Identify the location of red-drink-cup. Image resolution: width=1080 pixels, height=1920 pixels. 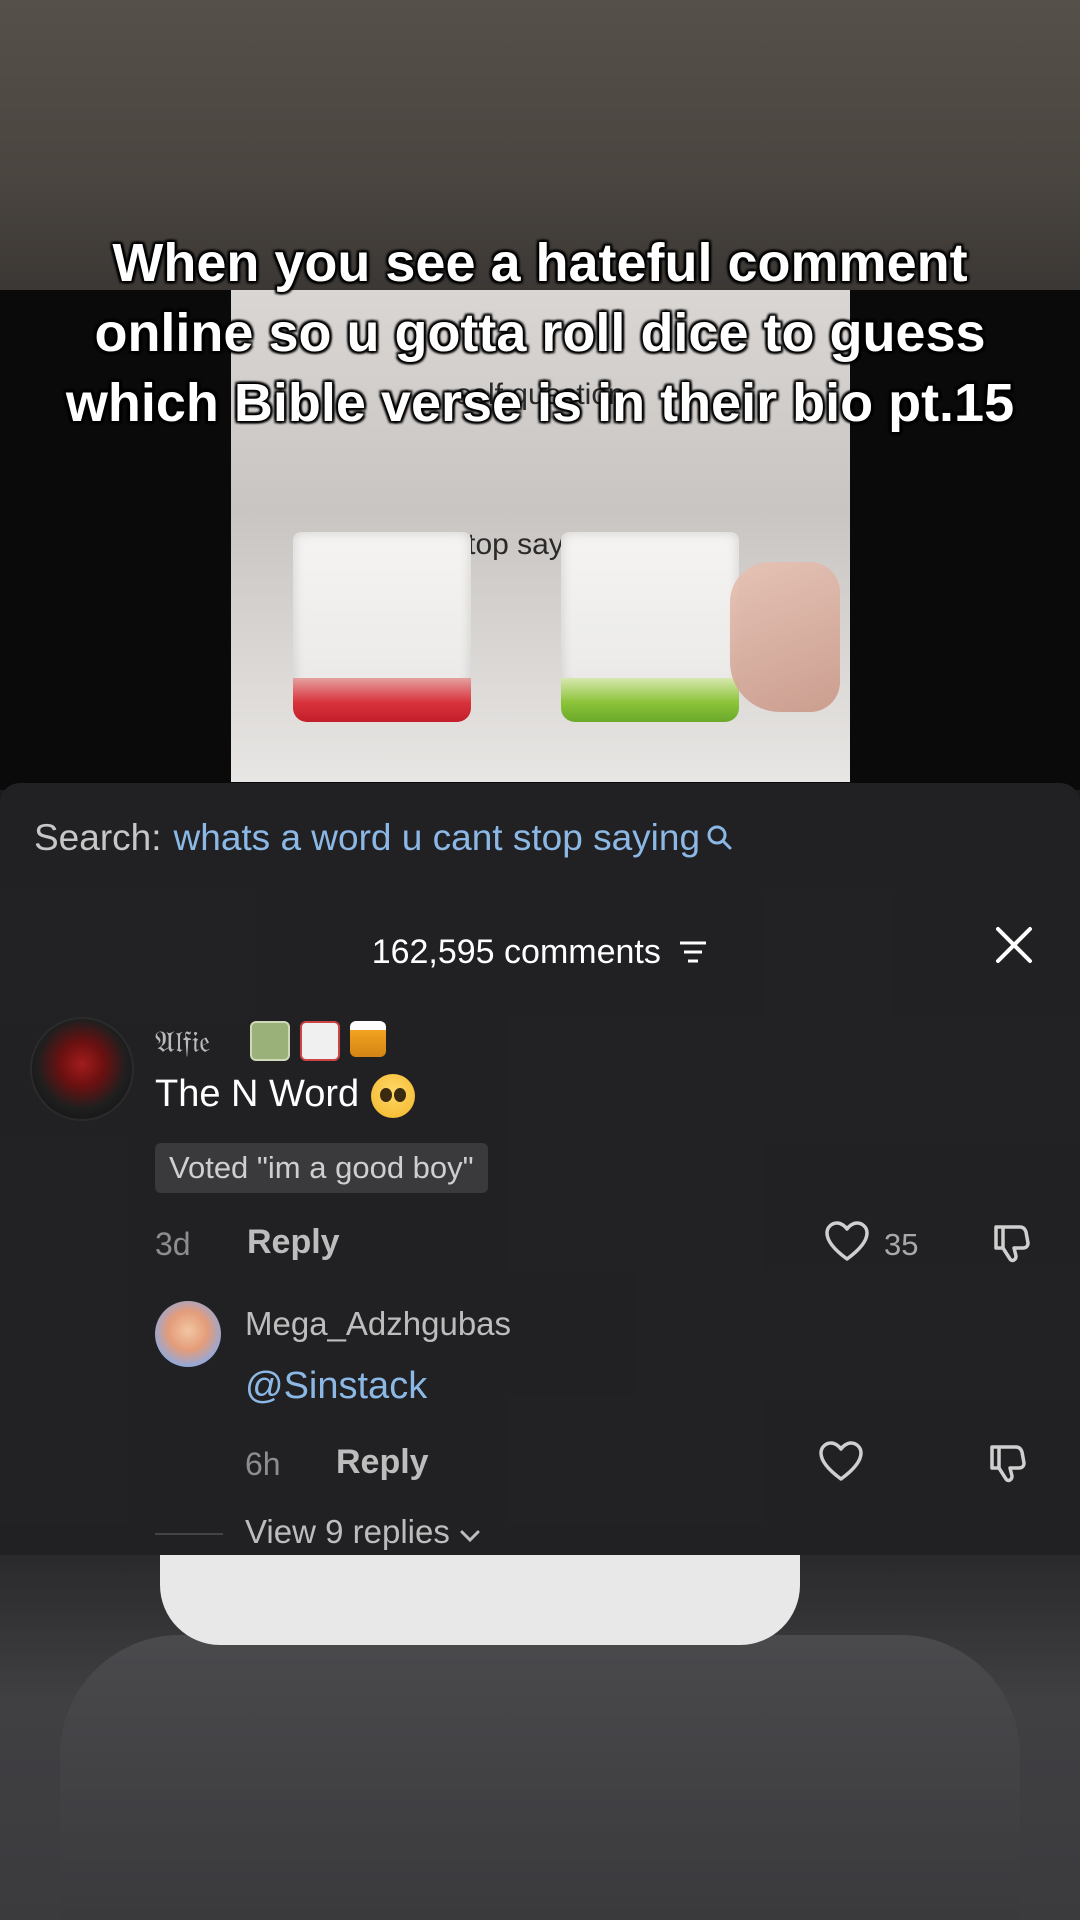
(382, 627).